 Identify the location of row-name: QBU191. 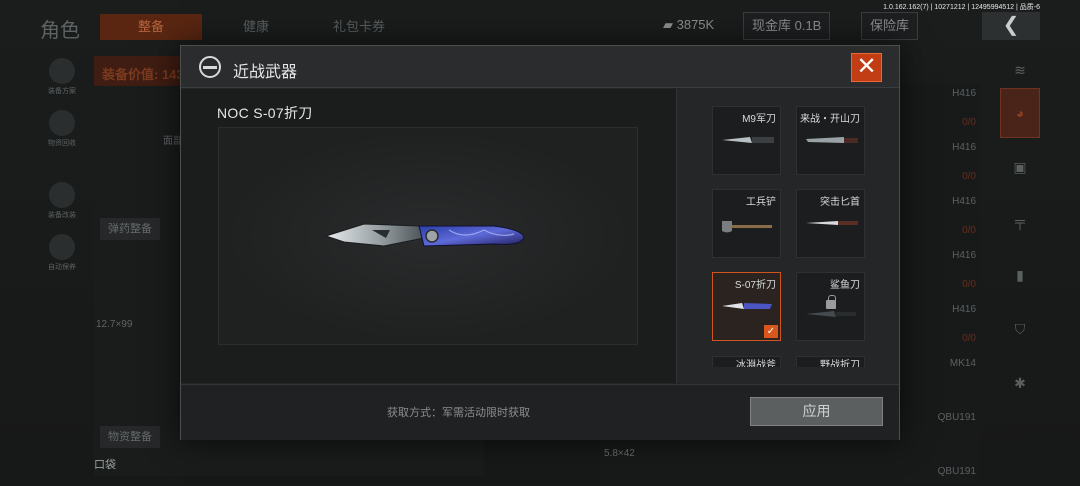
(956, 417).